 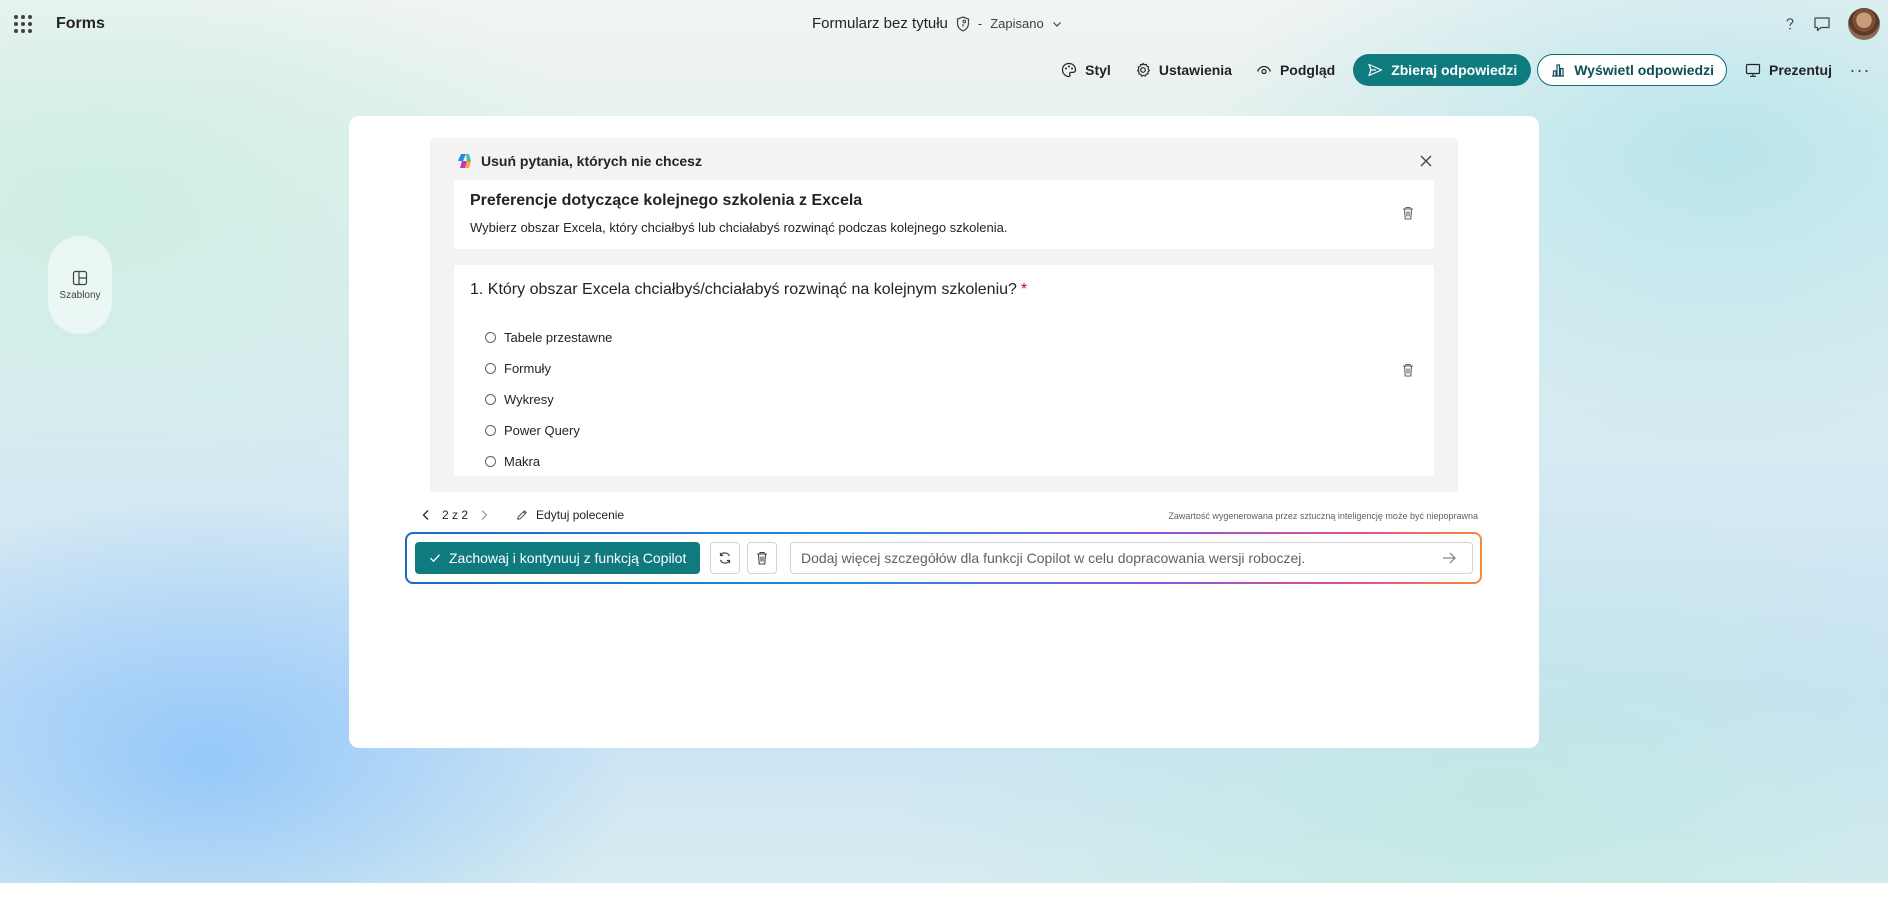 I want to click on check-icon, so click(x=435, y=558).